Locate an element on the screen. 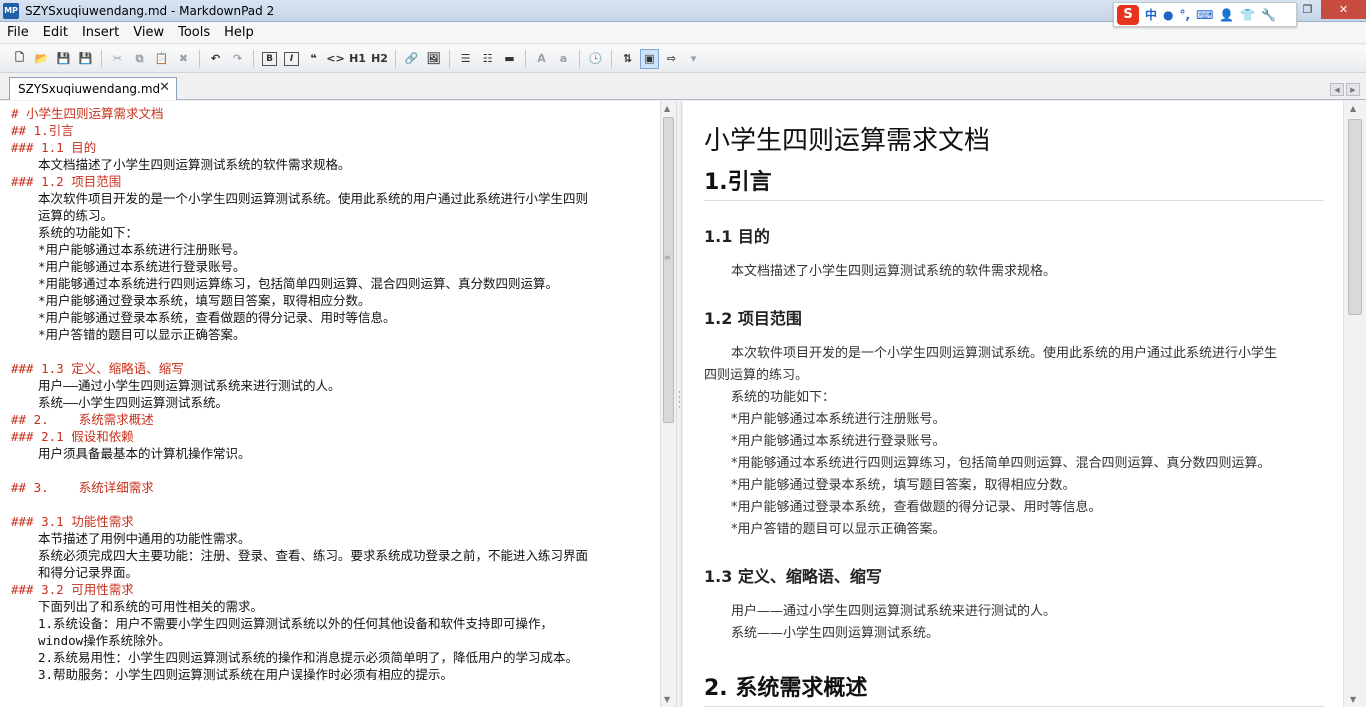 This screenshot has height=707, width=1366. menu-file: File is located at coordinates (18, 32).